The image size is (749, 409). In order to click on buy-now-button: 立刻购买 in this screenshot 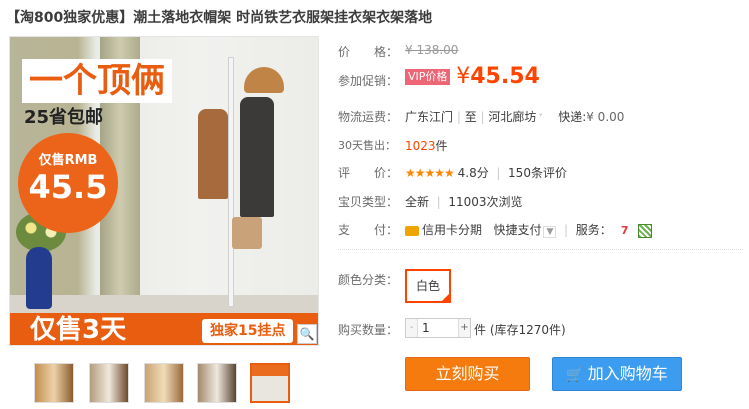, I will do `click(467, 374)`.